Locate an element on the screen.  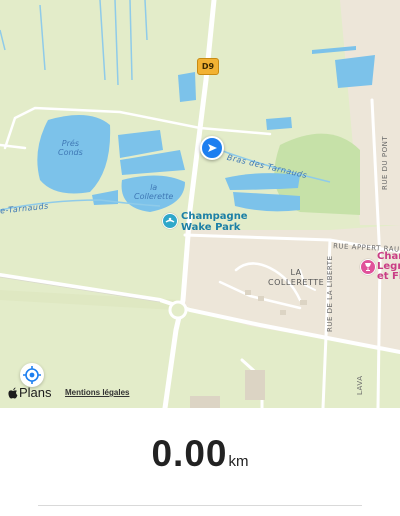
distance-value: 0.00 is located at coordinates (189, 453).